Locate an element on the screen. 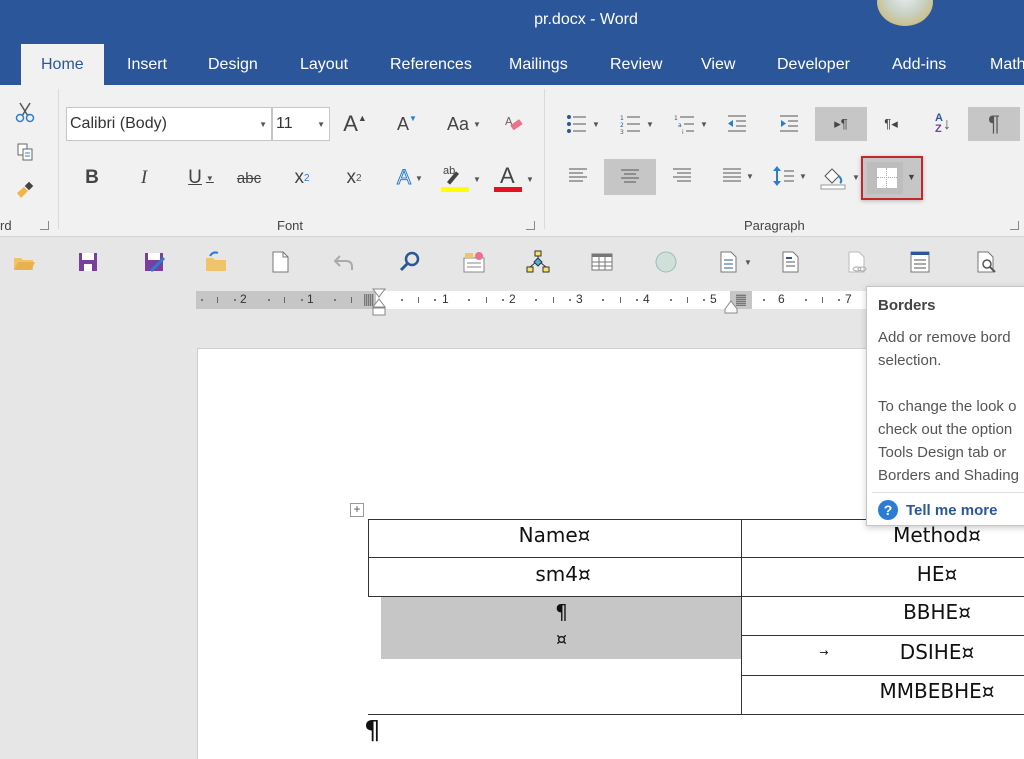  tab-view: View is located at coordinates (718, 64).